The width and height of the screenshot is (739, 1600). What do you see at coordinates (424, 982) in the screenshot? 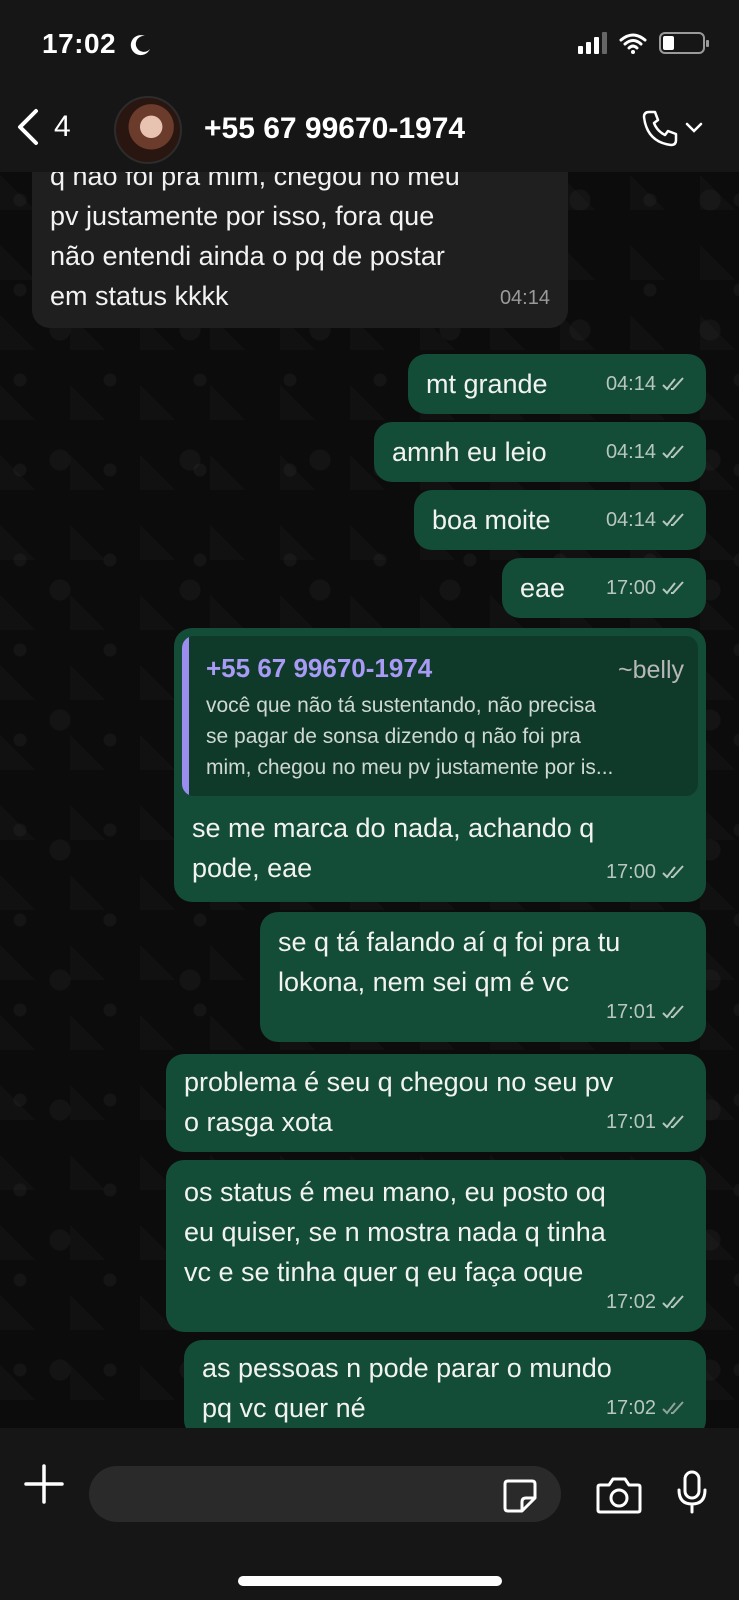
I see `message-line: lokona, nem sei qm é vc` at bounding box center [424, 982].